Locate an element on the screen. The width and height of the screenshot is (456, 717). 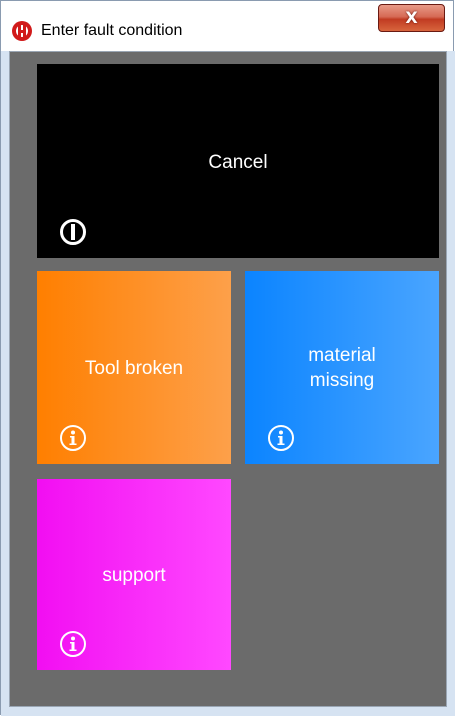
close-icon: X is located at coordinates (411, 17).